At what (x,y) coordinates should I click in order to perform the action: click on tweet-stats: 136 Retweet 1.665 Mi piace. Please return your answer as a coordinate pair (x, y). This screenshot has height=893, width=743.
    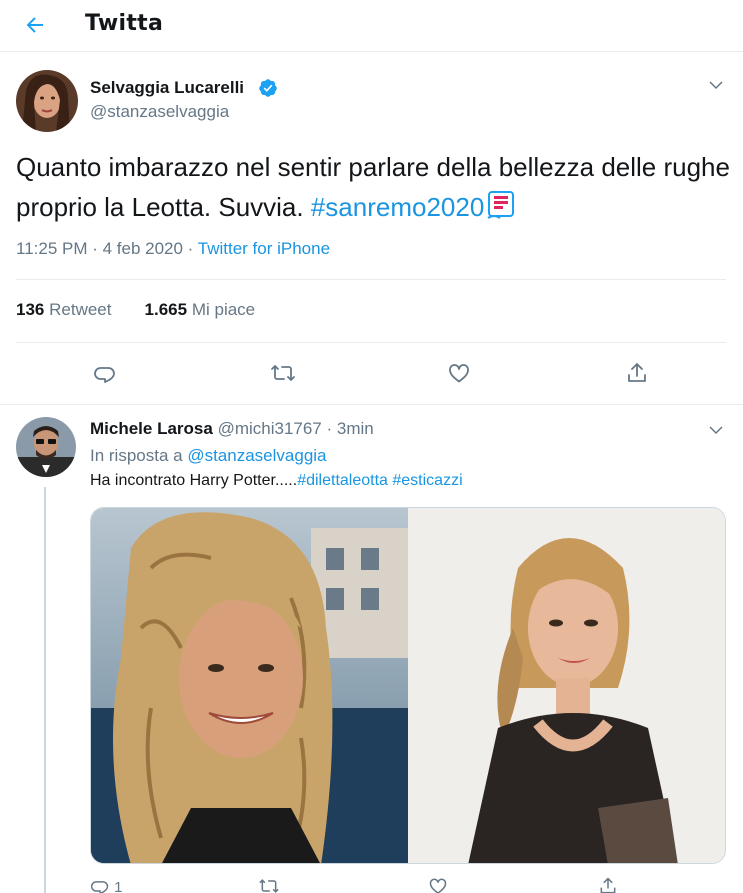
    Looking at the image, I should click on (135, 310).